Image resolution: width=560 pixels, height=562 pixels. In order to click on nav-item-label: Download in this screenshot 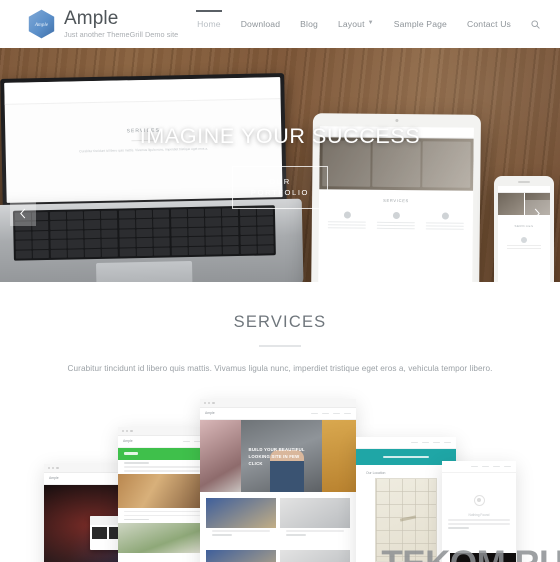, I will do `click(260, 24)`.